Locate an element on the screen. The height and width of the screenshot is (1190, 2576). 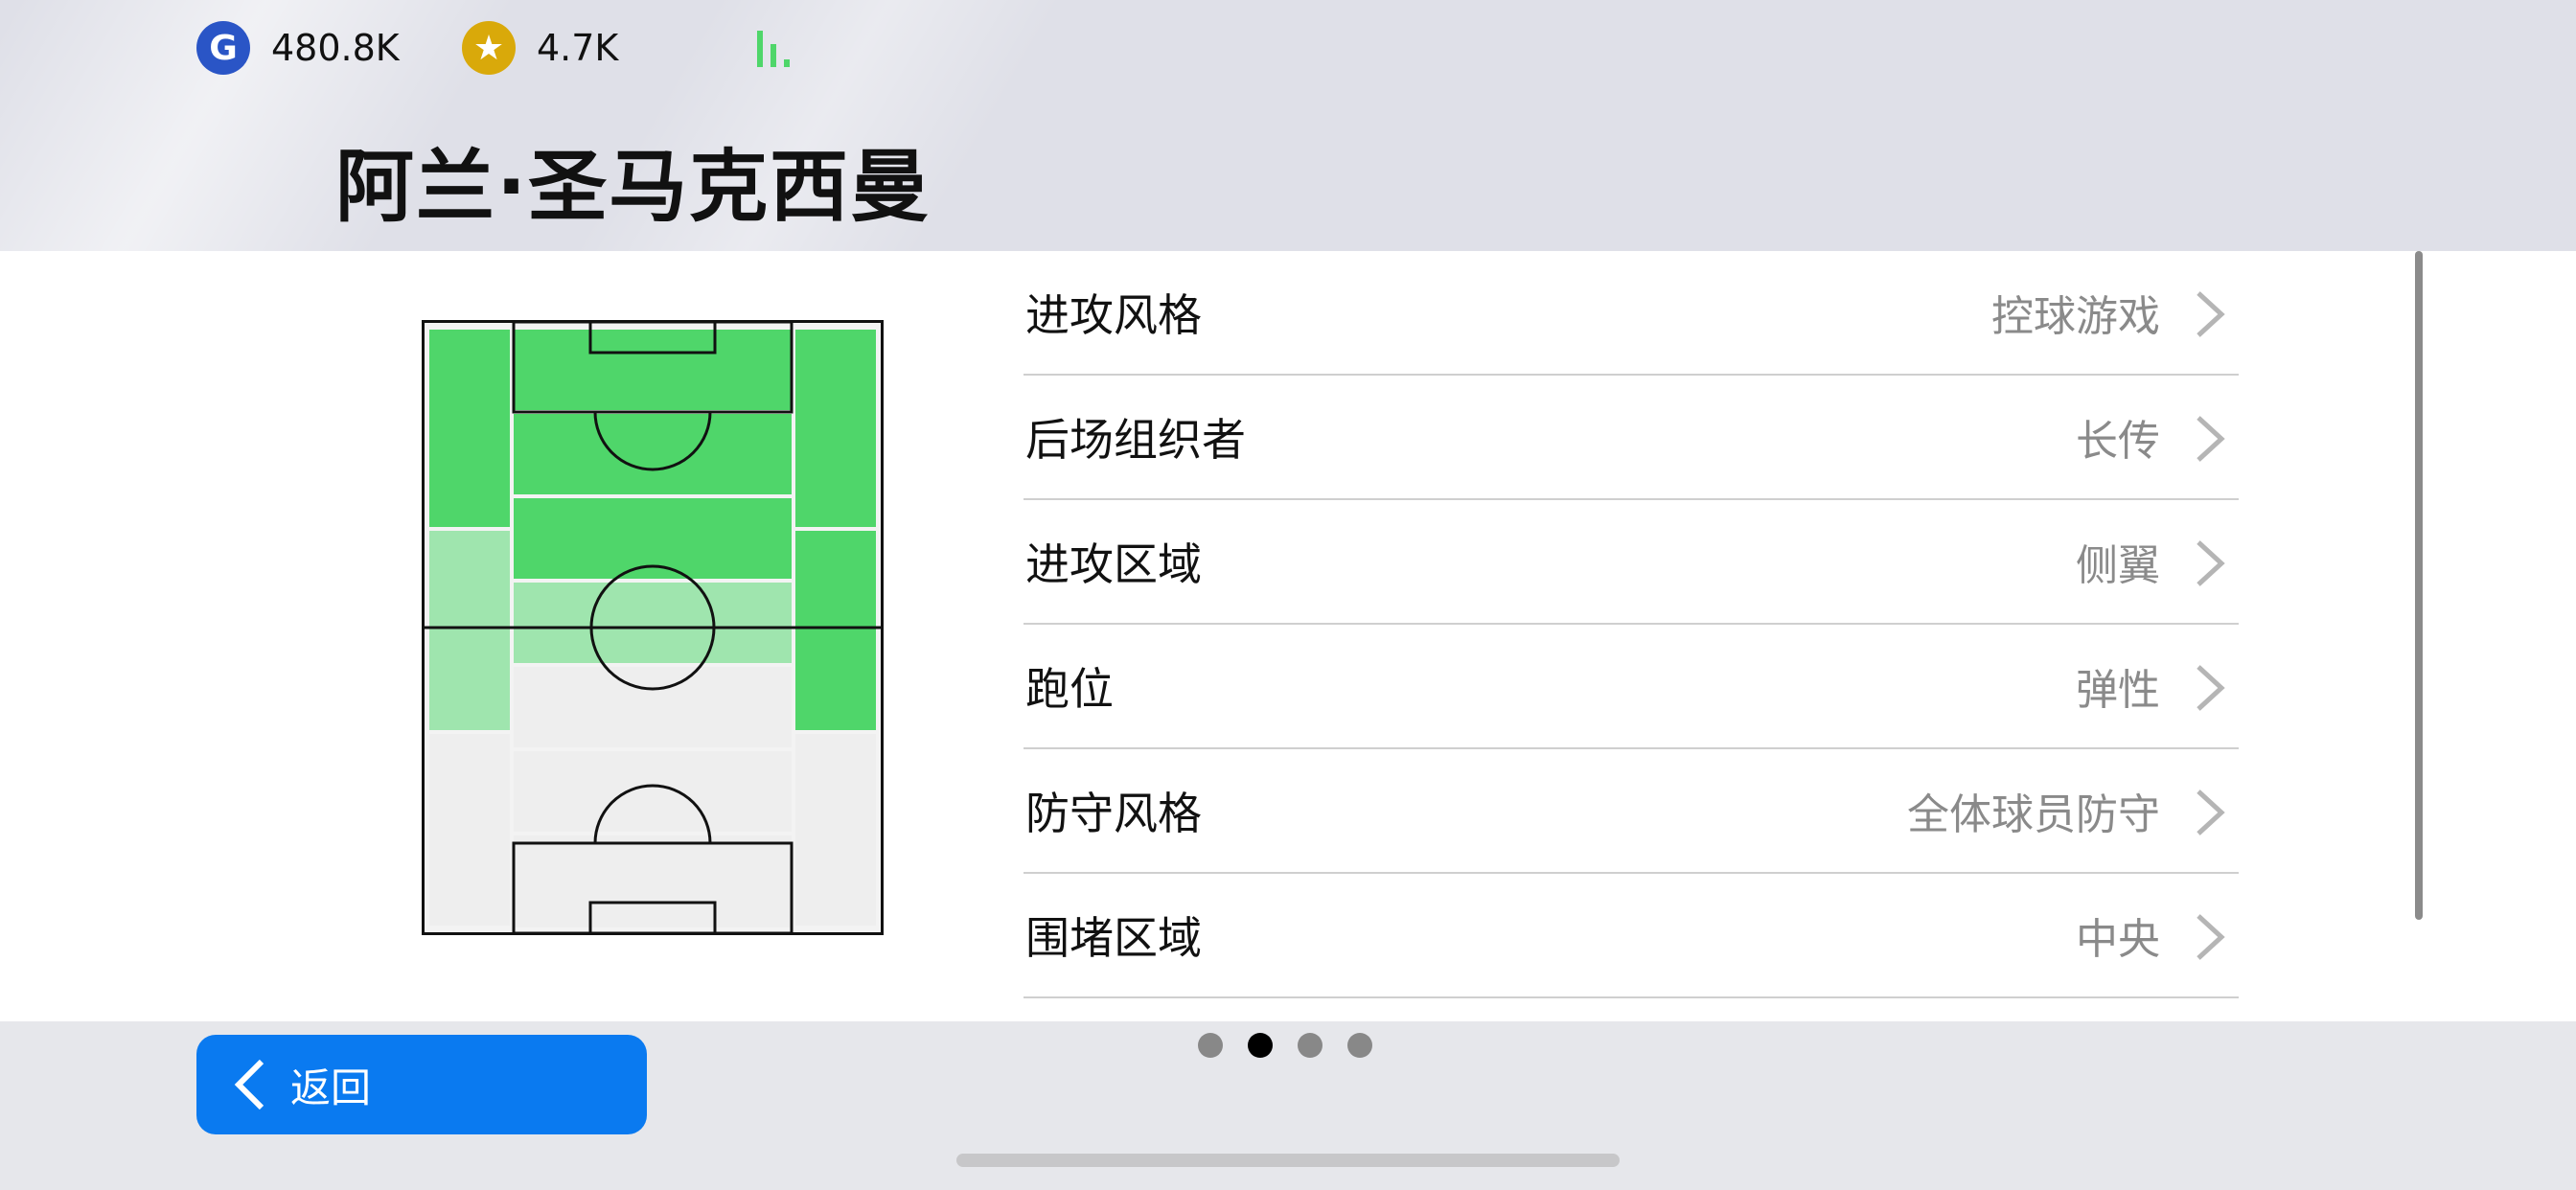
setting-value: 侧翼 is located at coordinates (2118, 565).